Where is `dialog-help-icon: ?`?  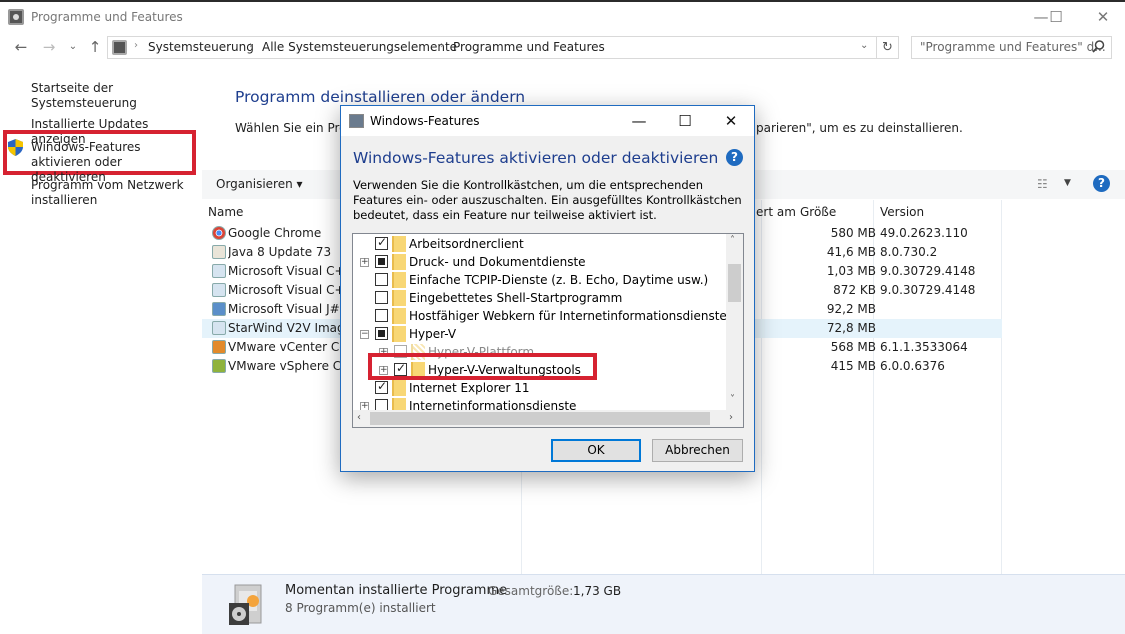
dialog-help-icon: ? is located at coordinates (734, 157).